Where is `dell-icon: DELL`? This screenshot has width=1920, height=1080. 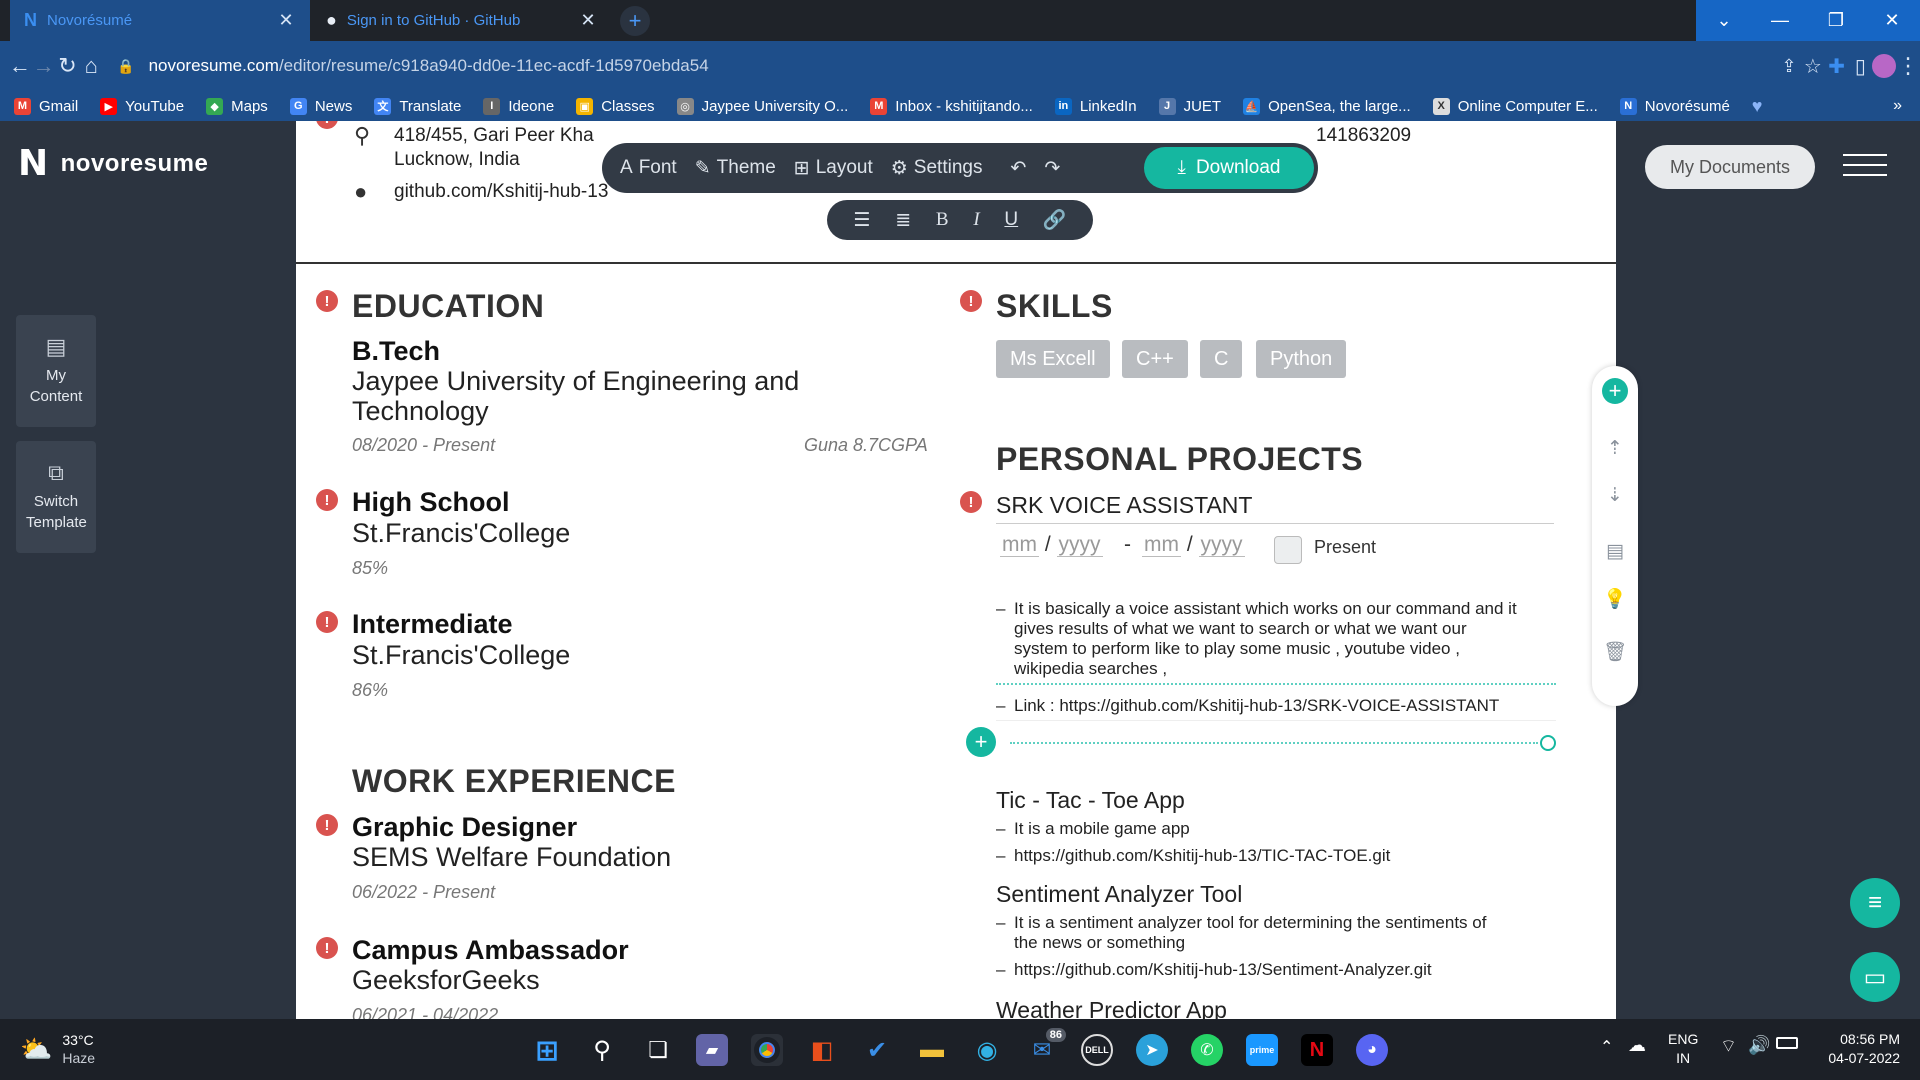
dell-icon: DELL is located at coordinates (1097, 1050).